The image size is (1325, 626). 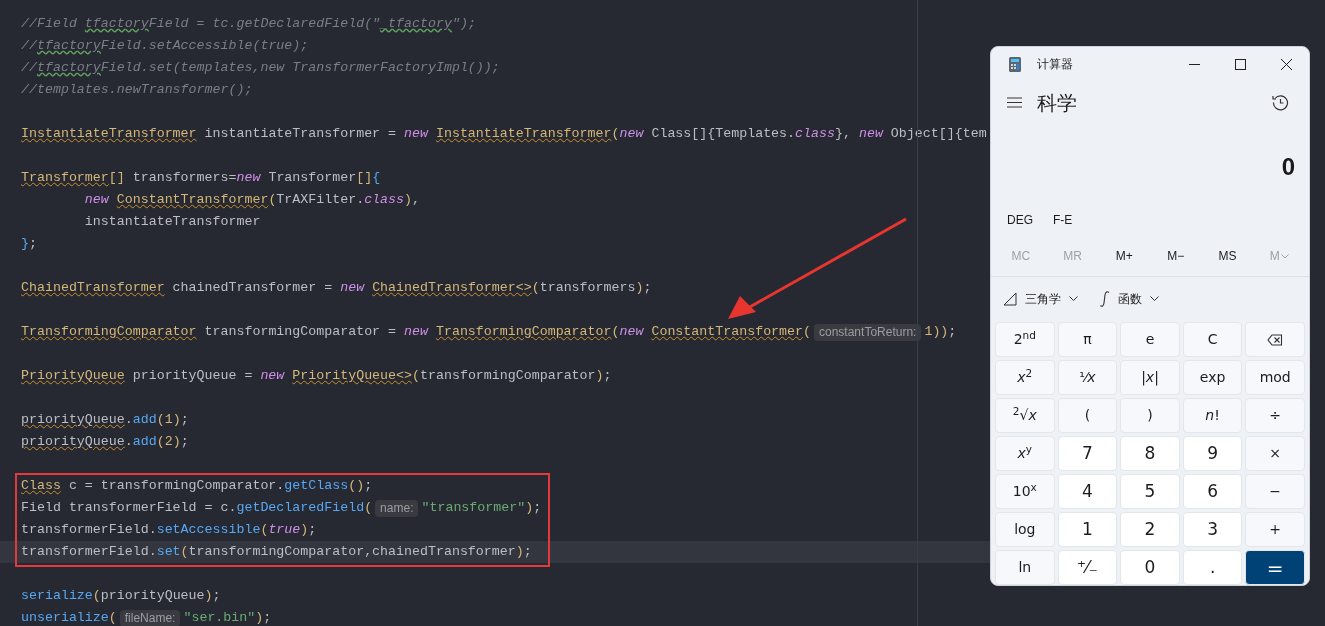 What do you see at coordinates (197, 508) in the screenshot?
I see `code-text: Field transformerField = c.getDeclaredField(` at bounding box center [197, 508].